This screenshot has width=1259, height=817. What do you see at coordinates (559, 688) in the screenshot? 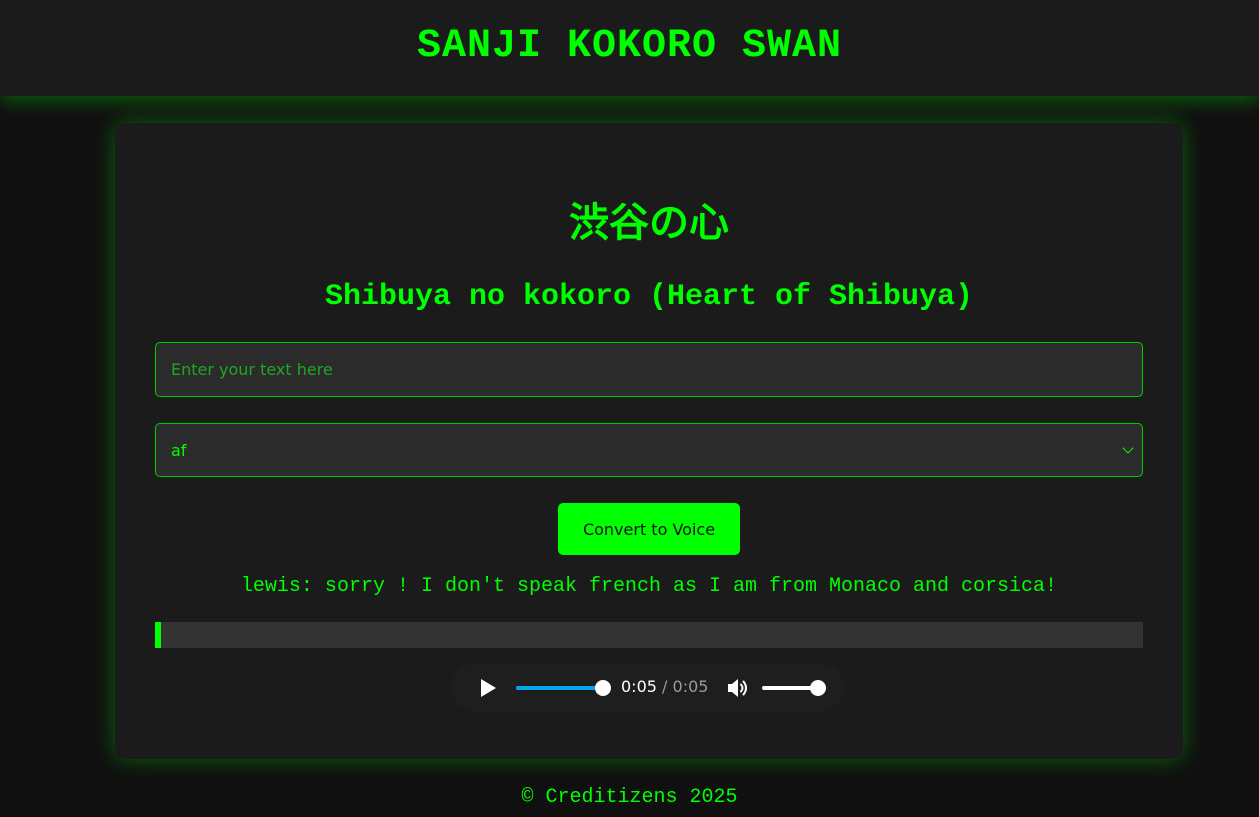
I see `seek-fill` at bounding box center [559, 688].